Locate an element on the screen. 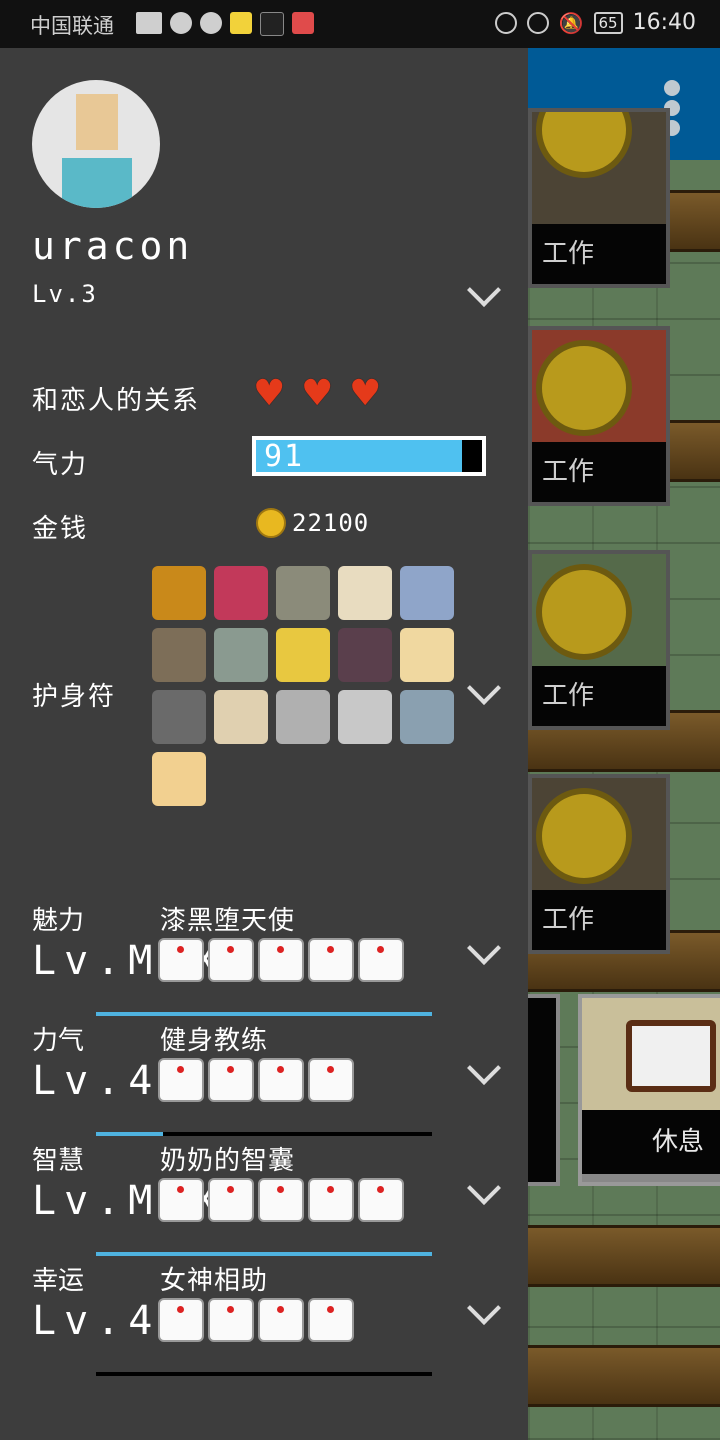 The height and width of the screenshot is (1440, 720). stamina-value: 91 is located at coordinates (284, 456).